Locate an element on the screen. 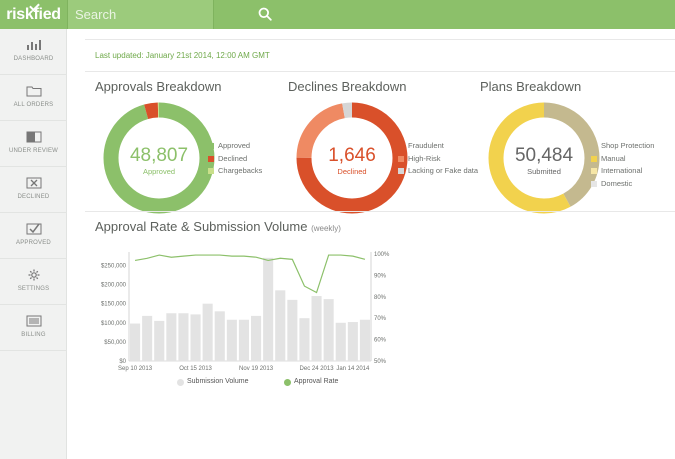 This screenshot has height=459, width=675. sidebar-item-all-orders: ALL ORDERS is located at coordinates (33, 98).